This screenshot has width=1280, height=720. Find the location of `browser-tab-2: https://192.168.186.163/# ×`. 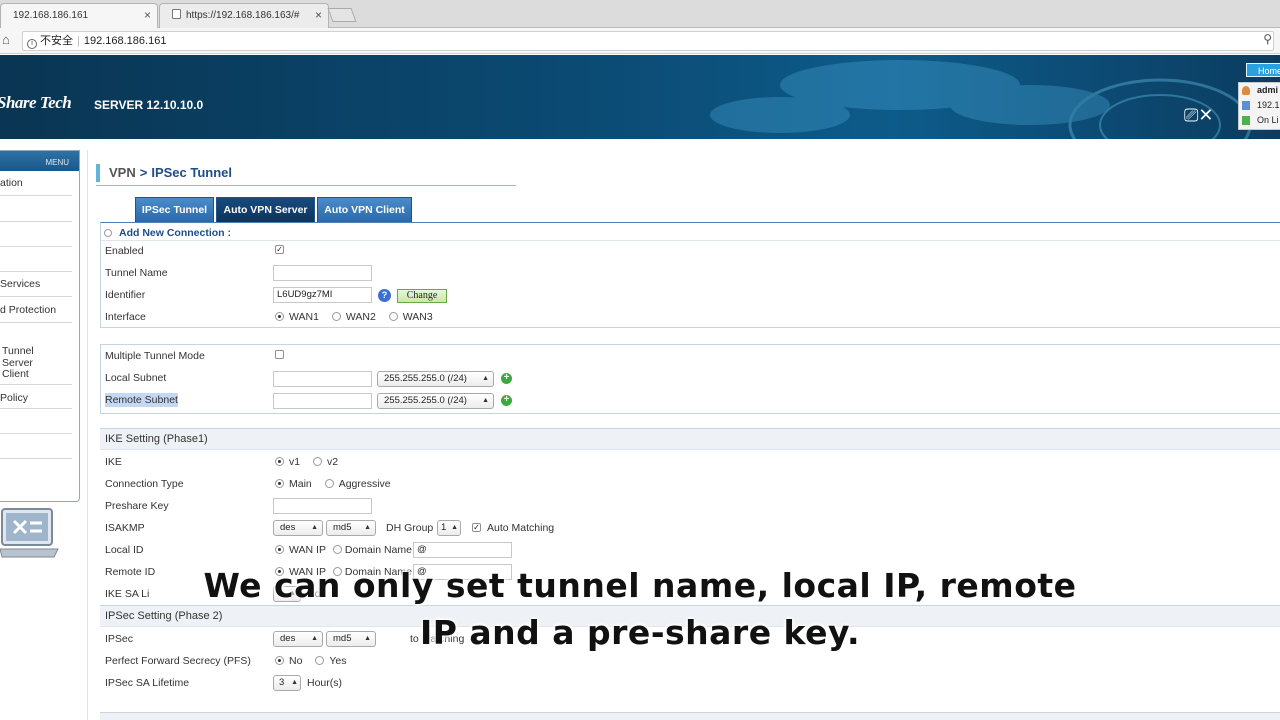

browser-tab-2: https://192.168.186.163/# × is located at coordinates (244, 15).